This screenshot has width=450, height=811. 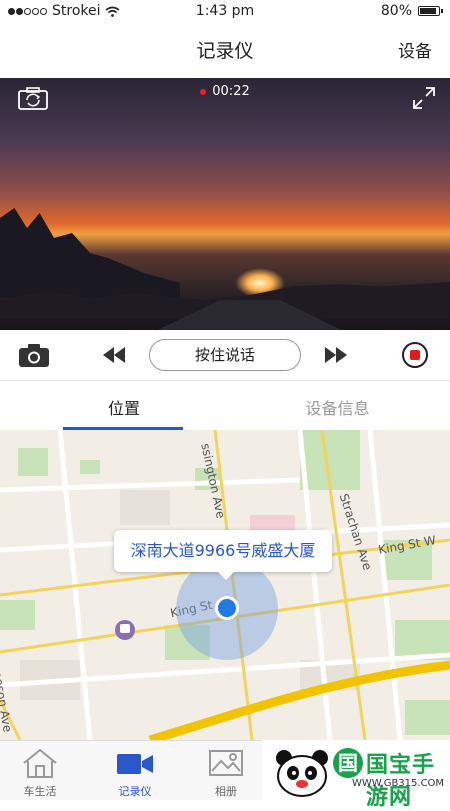 I want to click on fullscreen-icon, so click(x=424, y=98).